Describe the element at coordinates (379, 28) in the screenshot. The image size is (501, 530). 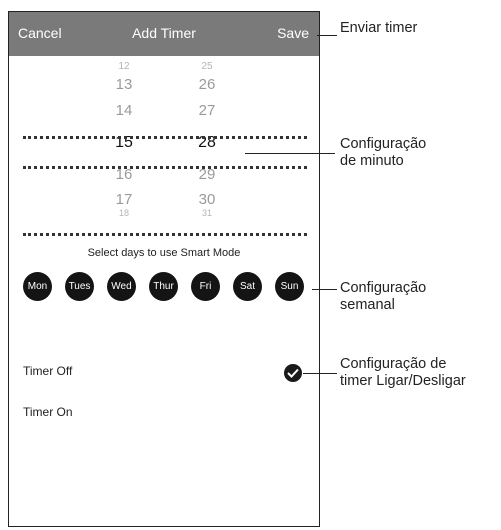
I see `annotation-save: Enviar timer` at that location.